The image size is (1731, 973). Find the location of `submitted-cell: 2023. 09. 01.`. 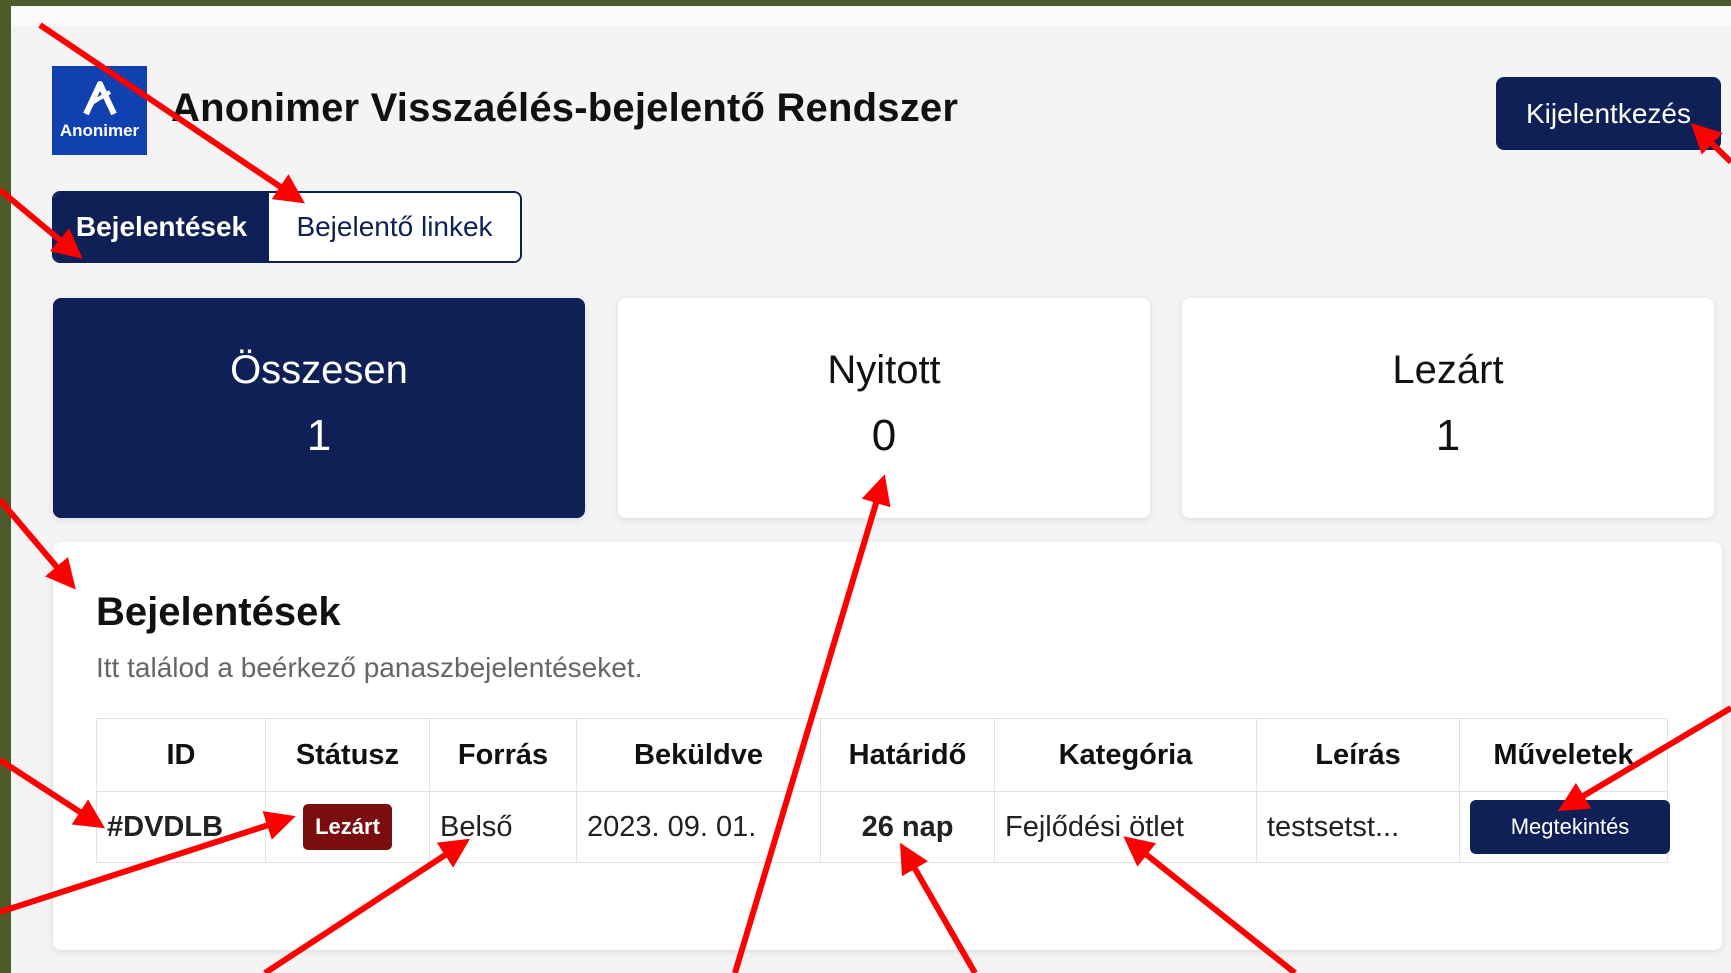

submitted-cell: 2023. 09. 01. is located at coordinates (698, 827).